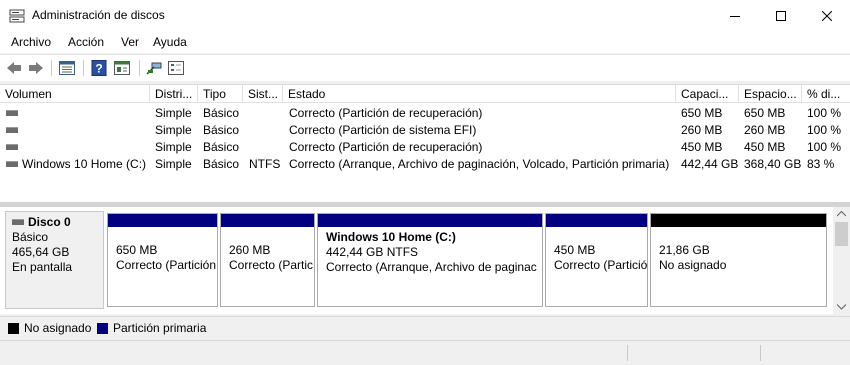 This screenshot has height=365, width=850. Describe the element at coordinates (14, 68) in the screenshot. I see `back-button` at that location.